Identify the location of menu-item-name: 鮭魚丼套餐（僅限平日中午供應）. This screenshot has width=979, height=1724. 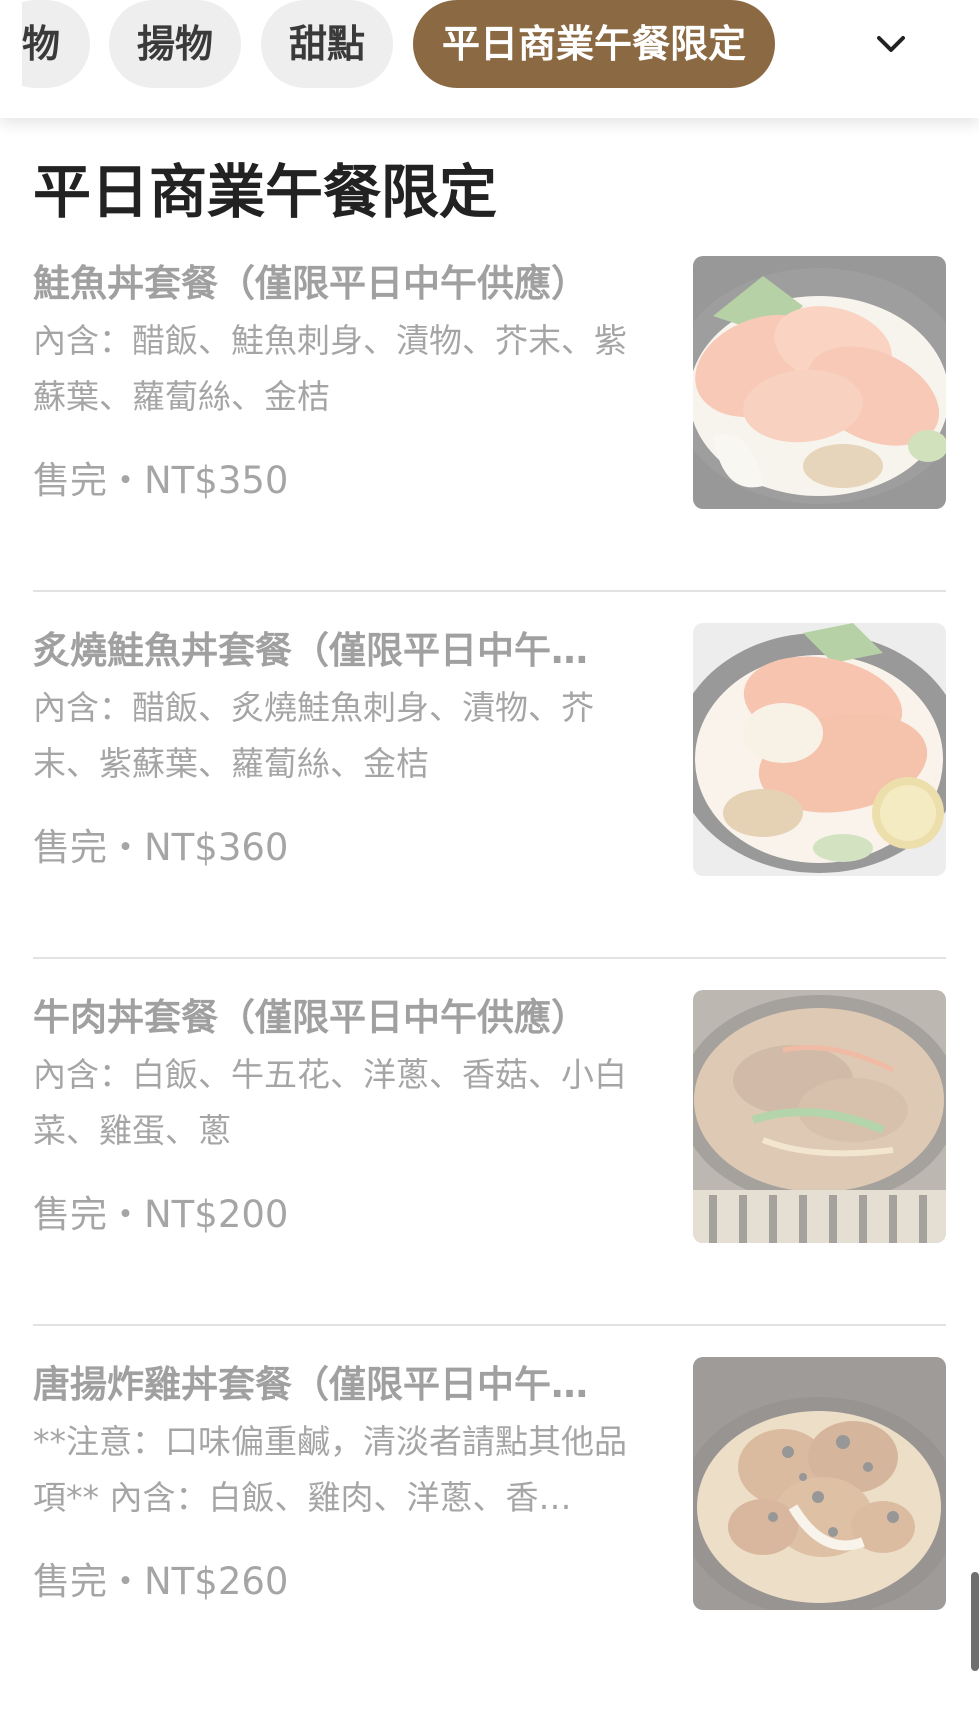
(310, 283).